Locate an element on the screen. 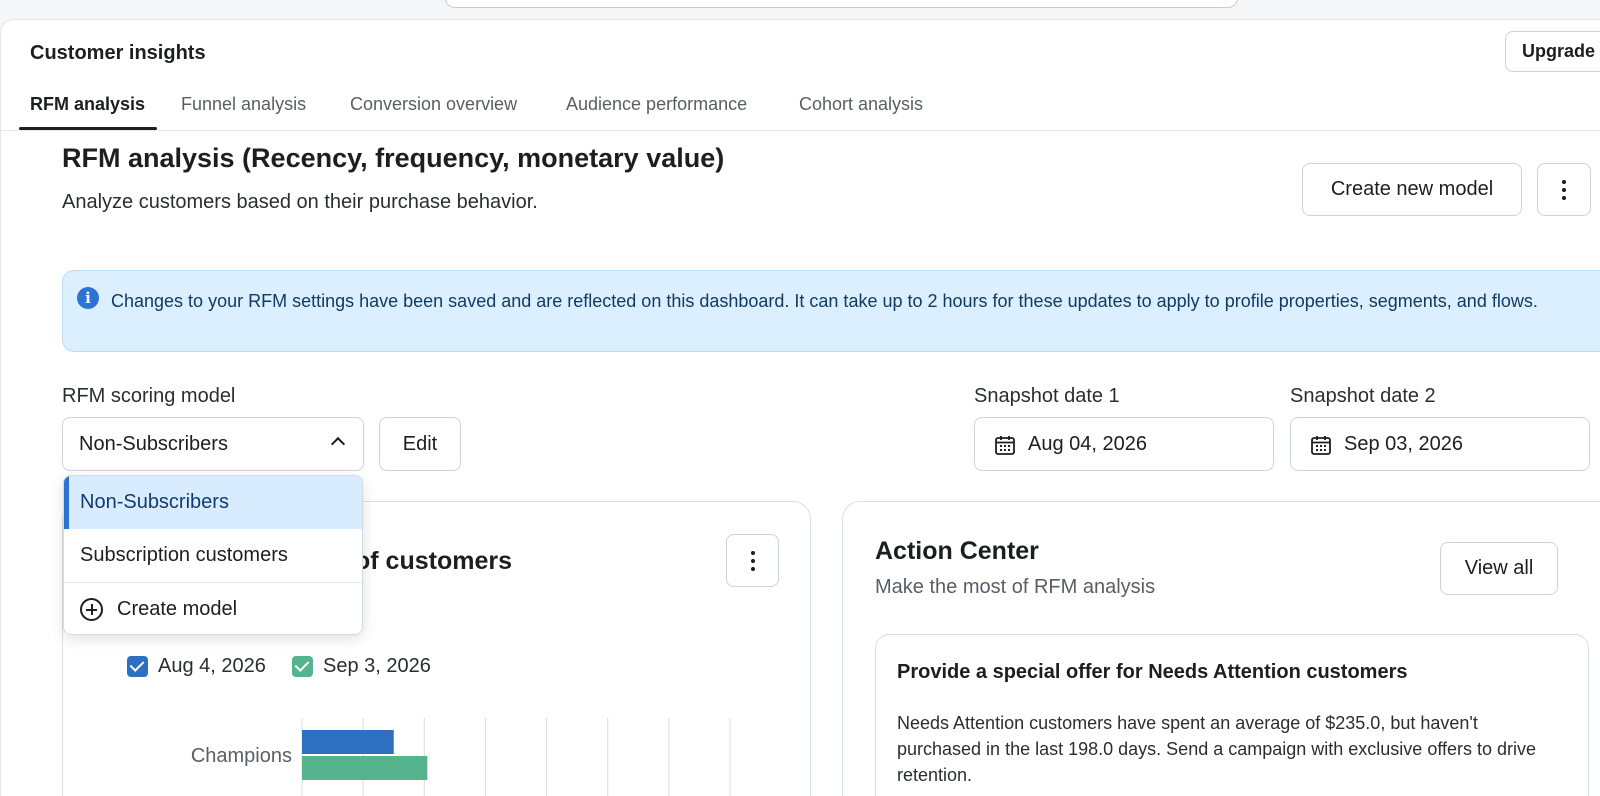 This screenshot has width=1600, height=796. global-search-bar is located at coordinates (841, 4).